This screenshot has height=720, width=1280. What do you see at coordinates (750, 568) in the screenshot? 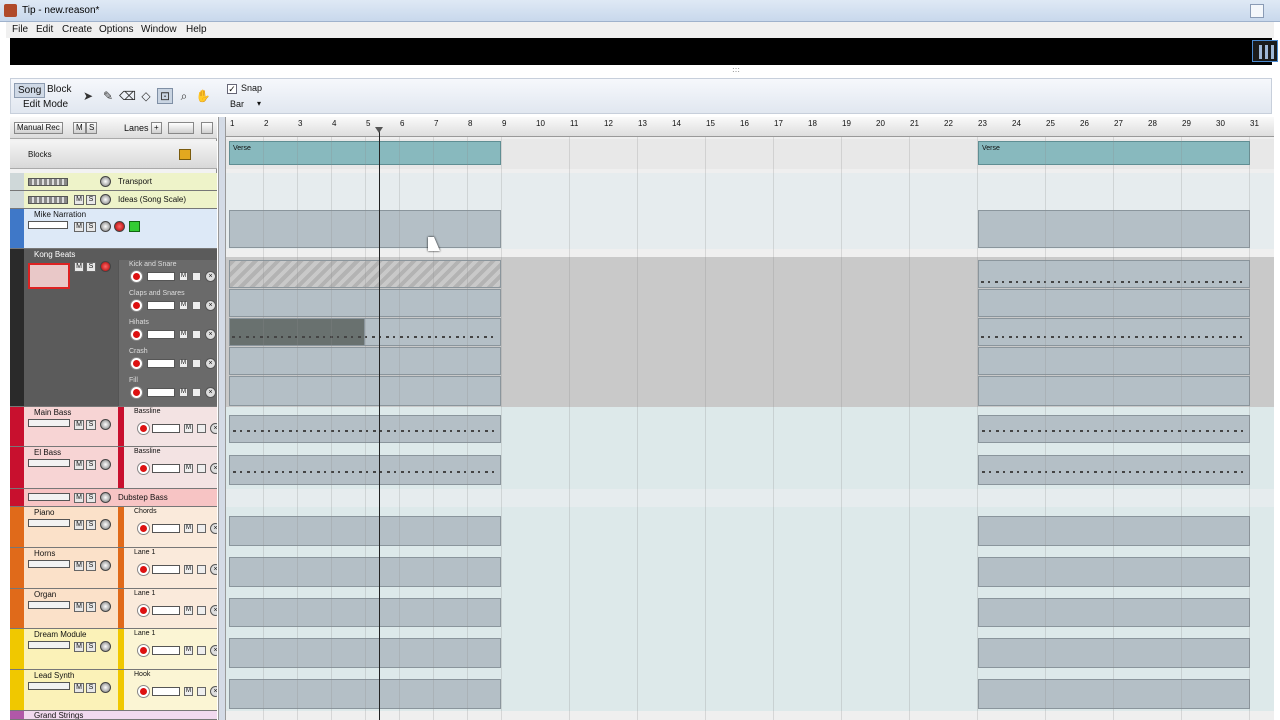
I see `horns-lane` at bounding box center [750, 568].